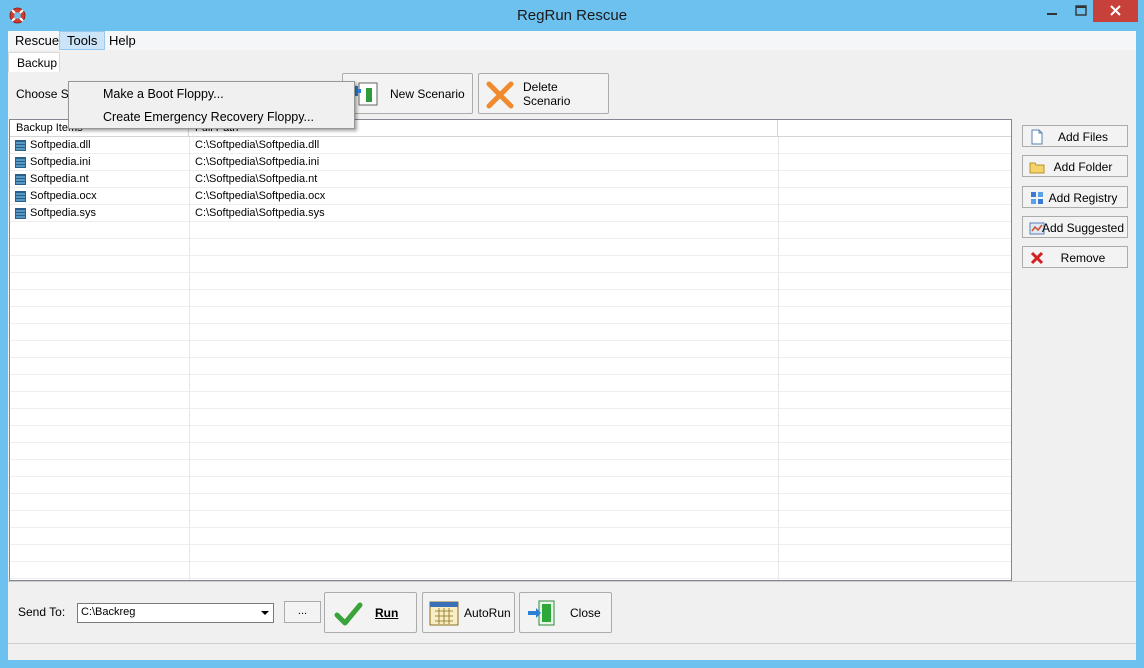 This screenshot has height=668, width=1144. I want to click on title-bar: RegRun Rescue, so click(572, 15).